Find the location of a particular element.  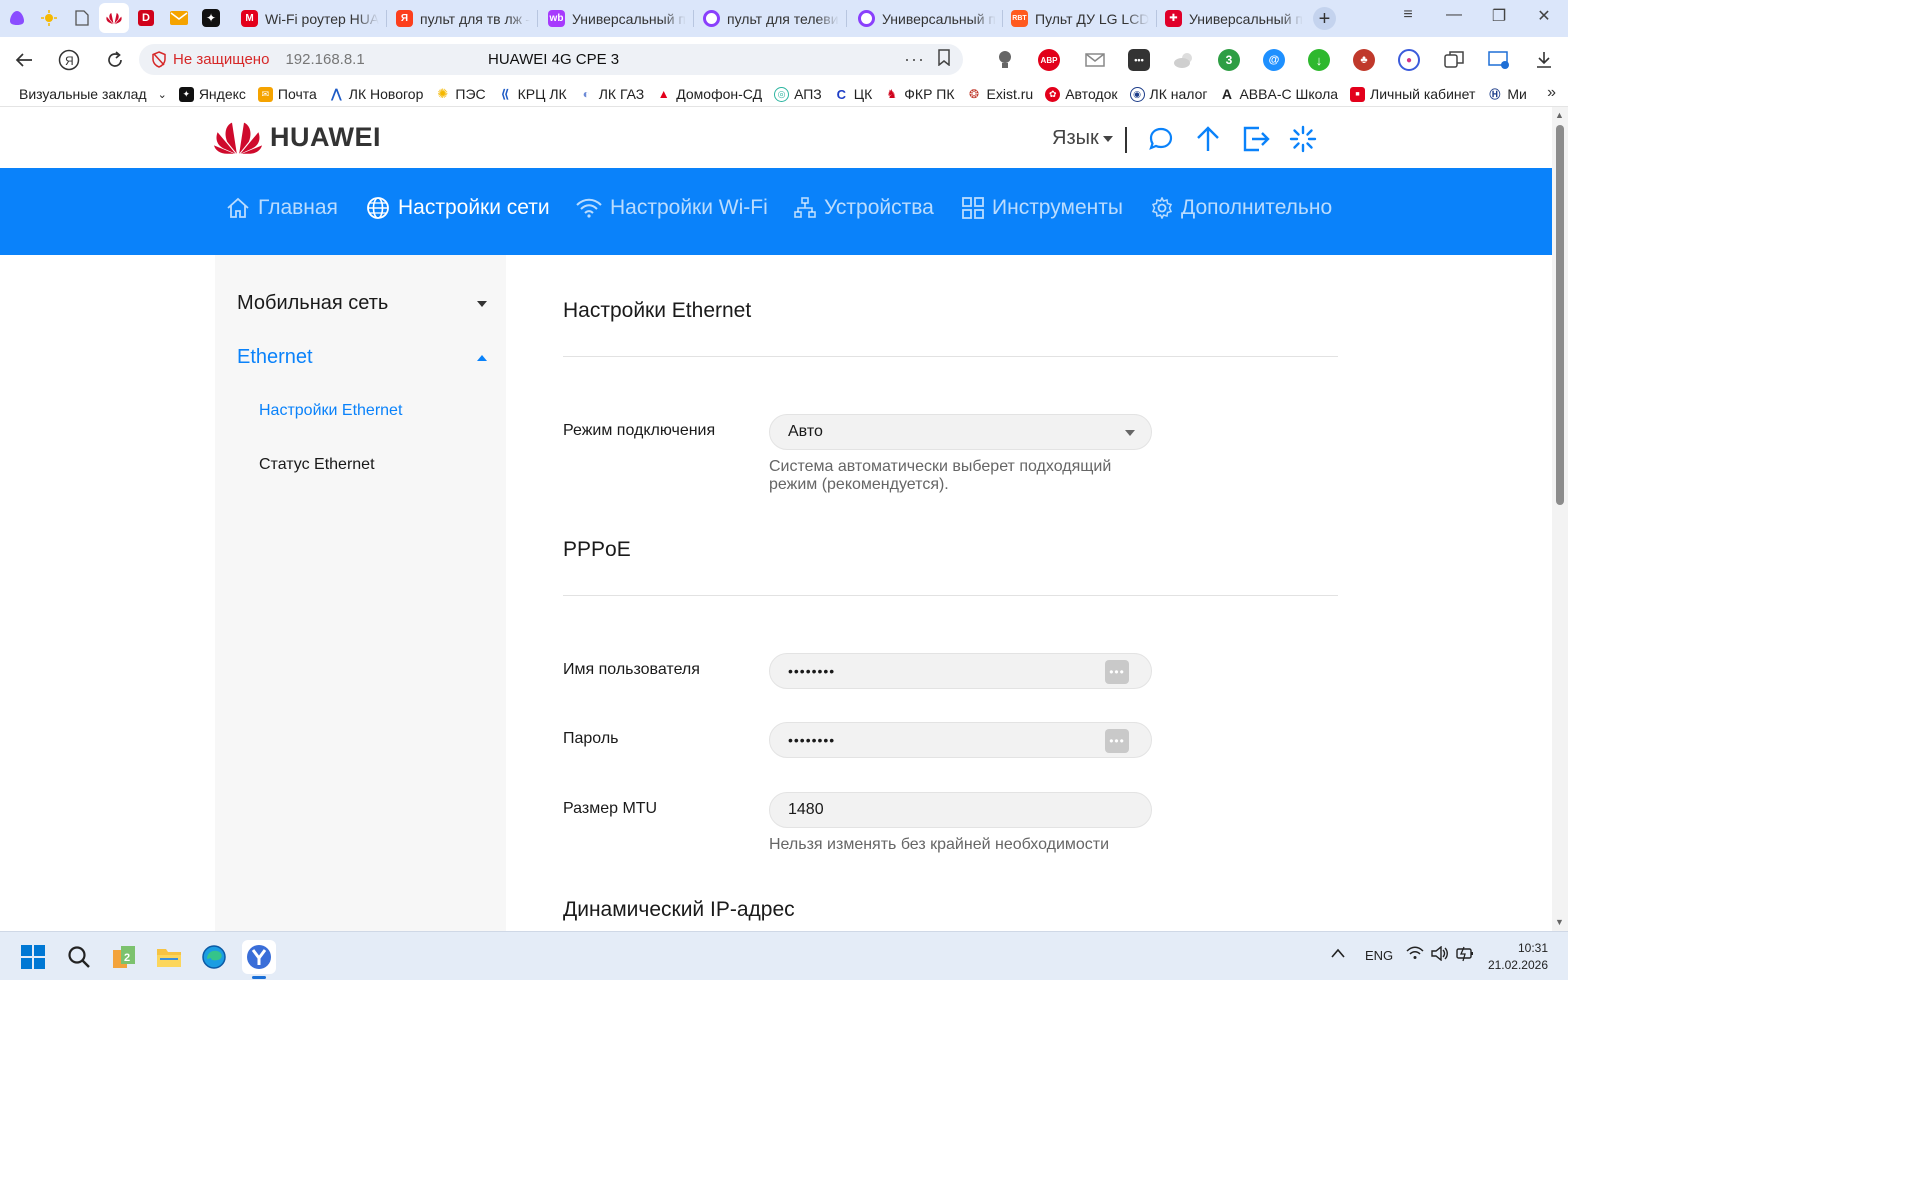

tab-universal-1: wb Универсальный п is located at coordinates (615, 18).